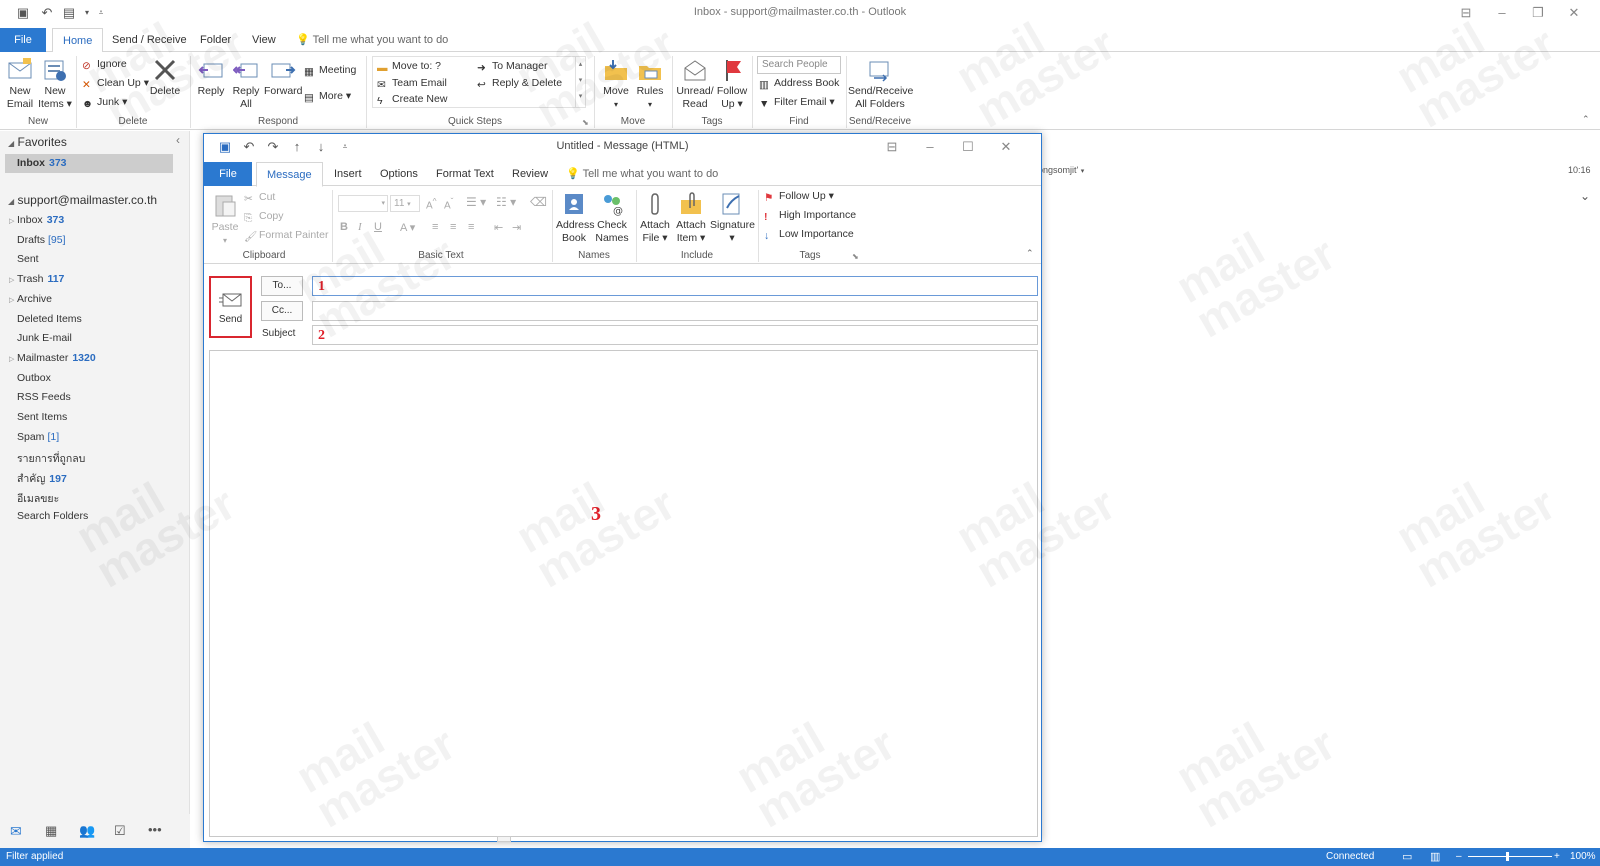 This screenshot has width=1600, height=866. I want to click on format-painter-button: 🖌 Format Painter, so click(286, 235).